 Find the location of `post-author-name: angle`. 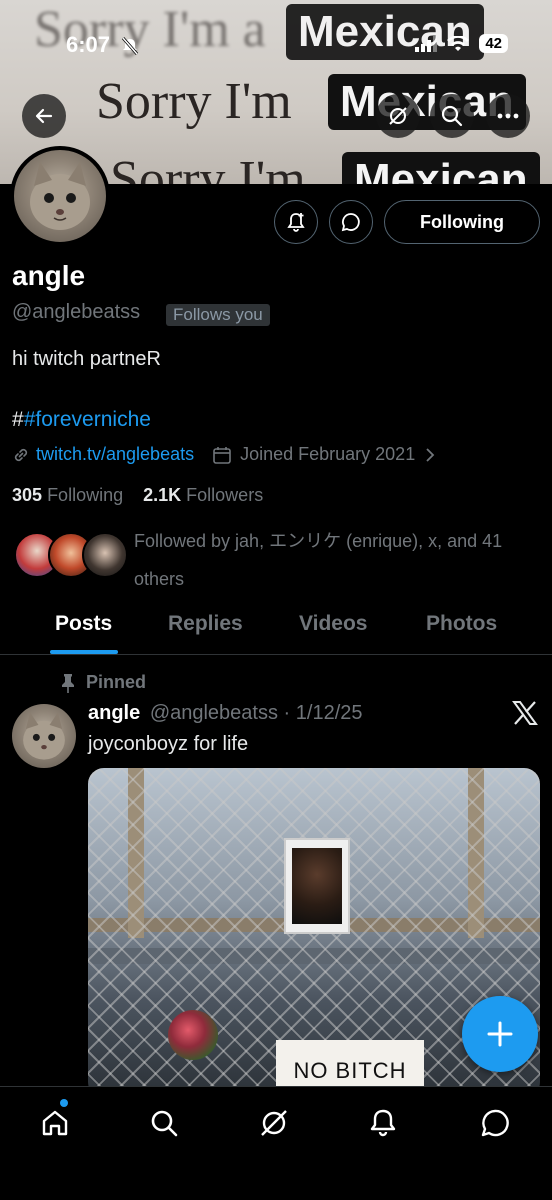

post-author-name: angle is located at coordinates (114, 713).